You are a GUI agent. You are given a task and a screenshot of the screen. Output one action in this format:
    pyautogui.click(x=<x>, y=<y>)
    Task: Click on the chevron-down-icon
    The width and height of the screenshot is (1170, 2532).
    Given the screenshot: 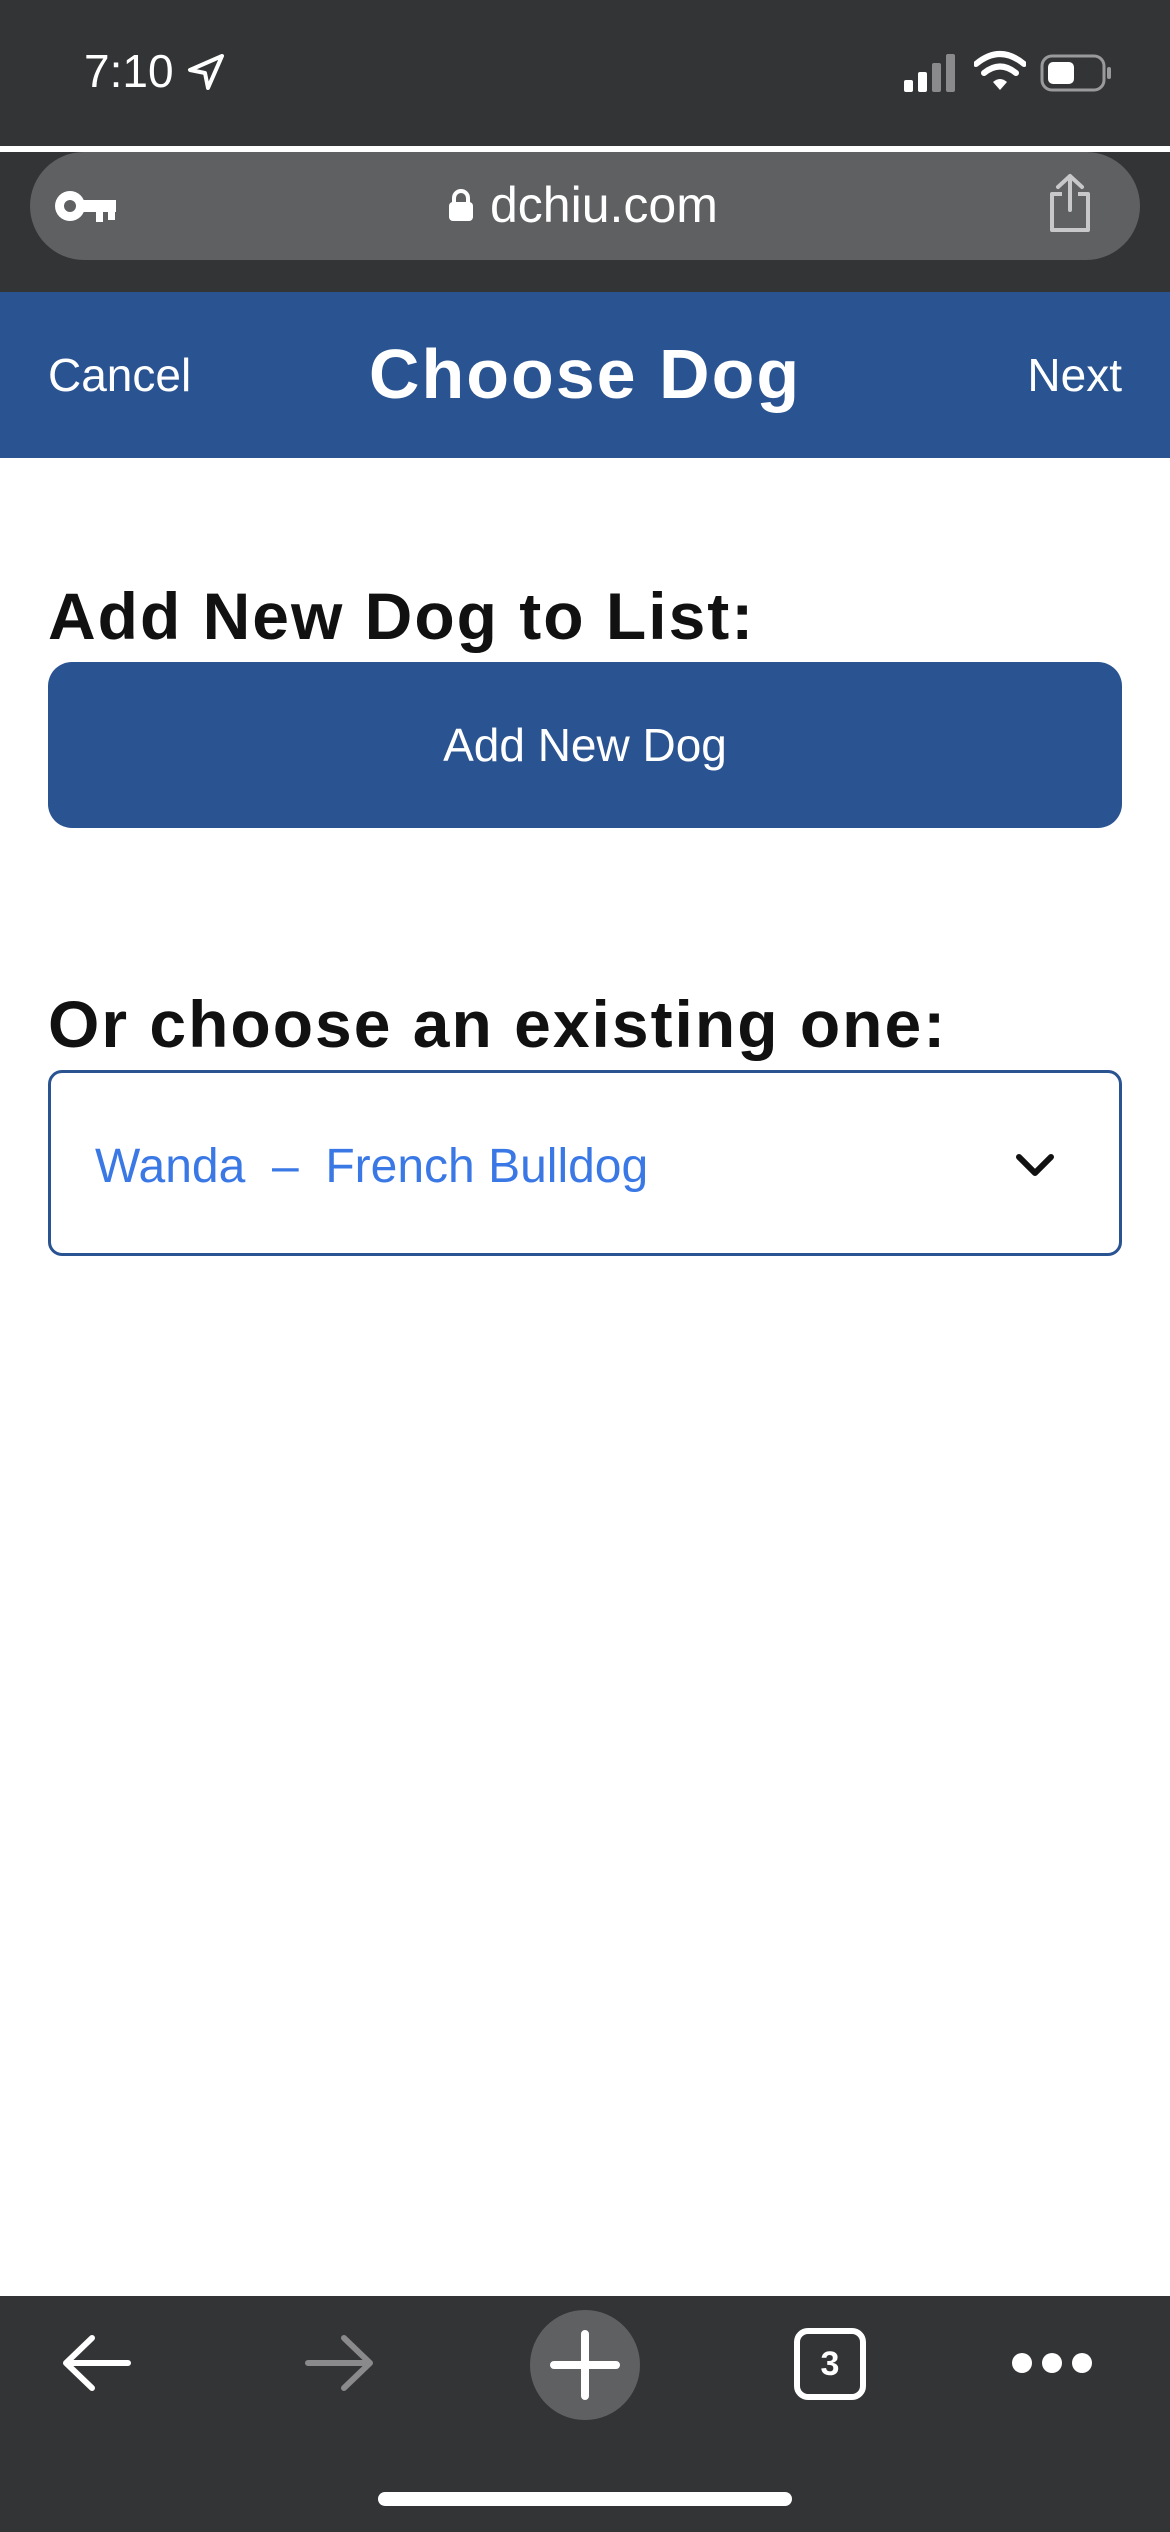 What is the action you would take?
    pyautogui.click(x=1035, y=1165)
    